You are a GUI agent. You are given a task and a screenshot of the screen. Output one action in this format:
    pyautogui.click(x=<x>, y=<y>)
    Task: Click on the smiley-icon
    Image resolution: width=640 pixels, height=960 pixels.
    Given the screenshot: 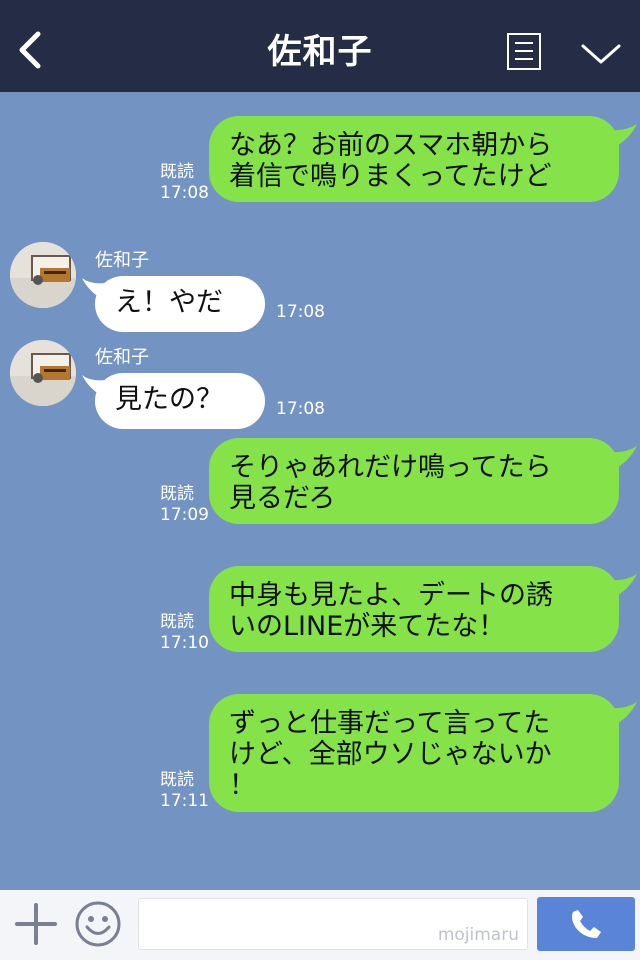 What is the action you would take?
    pyautogui.click(x=98, y=924)
    